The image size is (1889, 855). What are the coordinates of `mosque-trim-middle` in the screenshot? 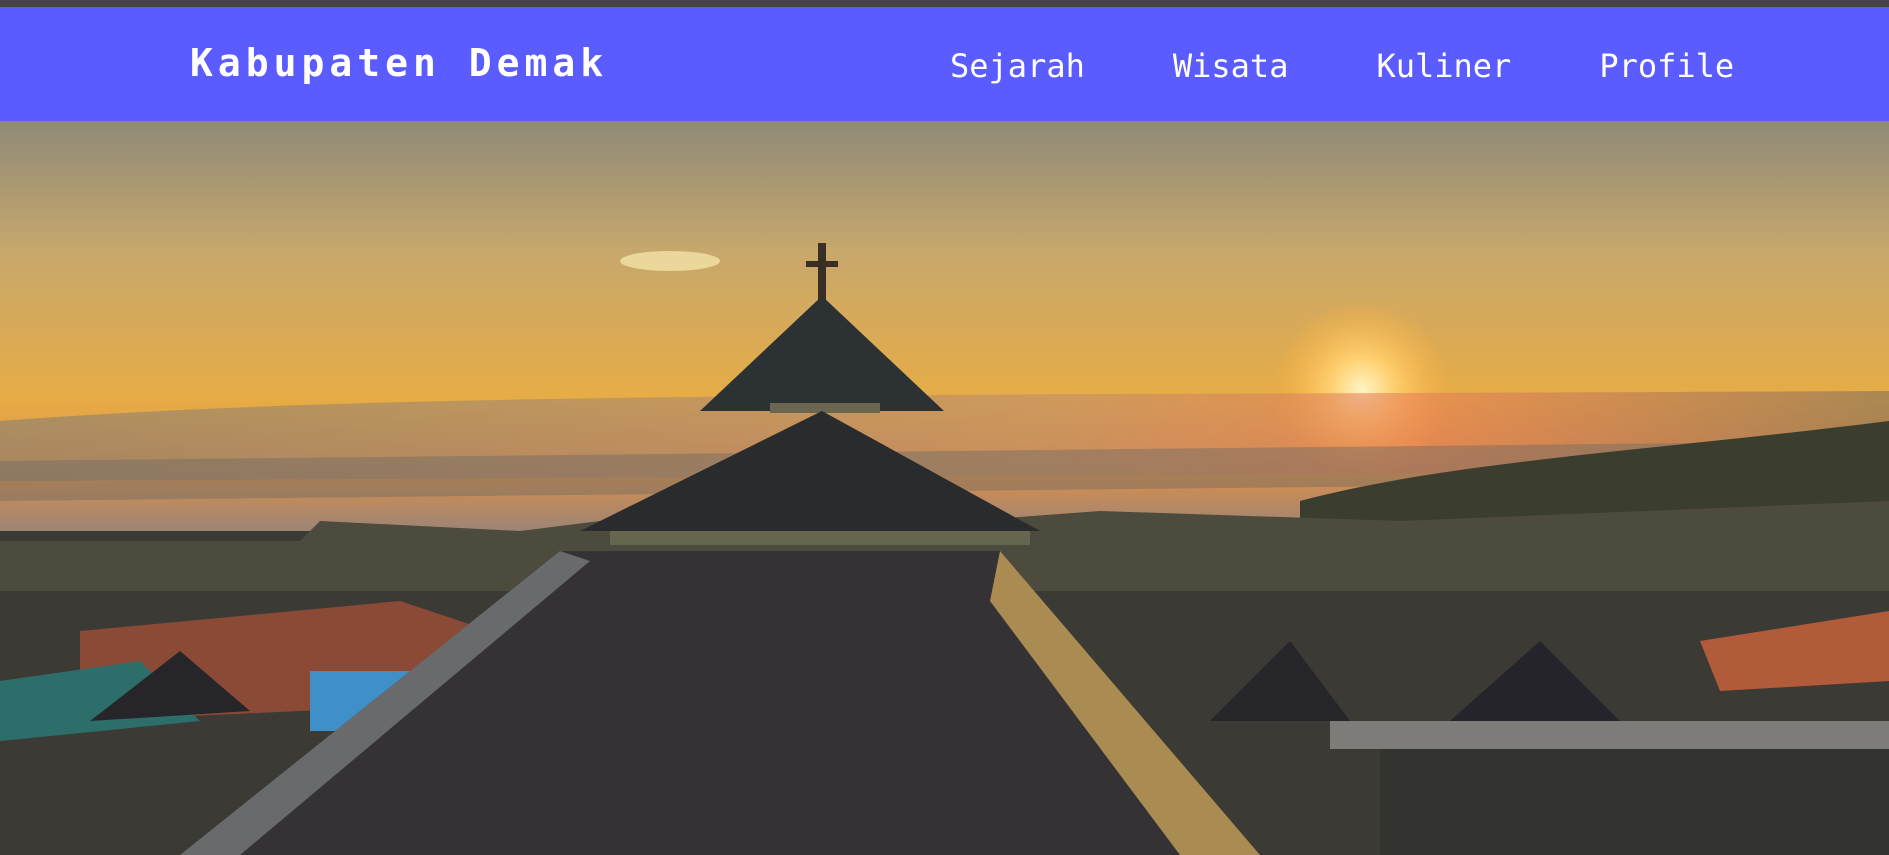 It's located at (820, 538).